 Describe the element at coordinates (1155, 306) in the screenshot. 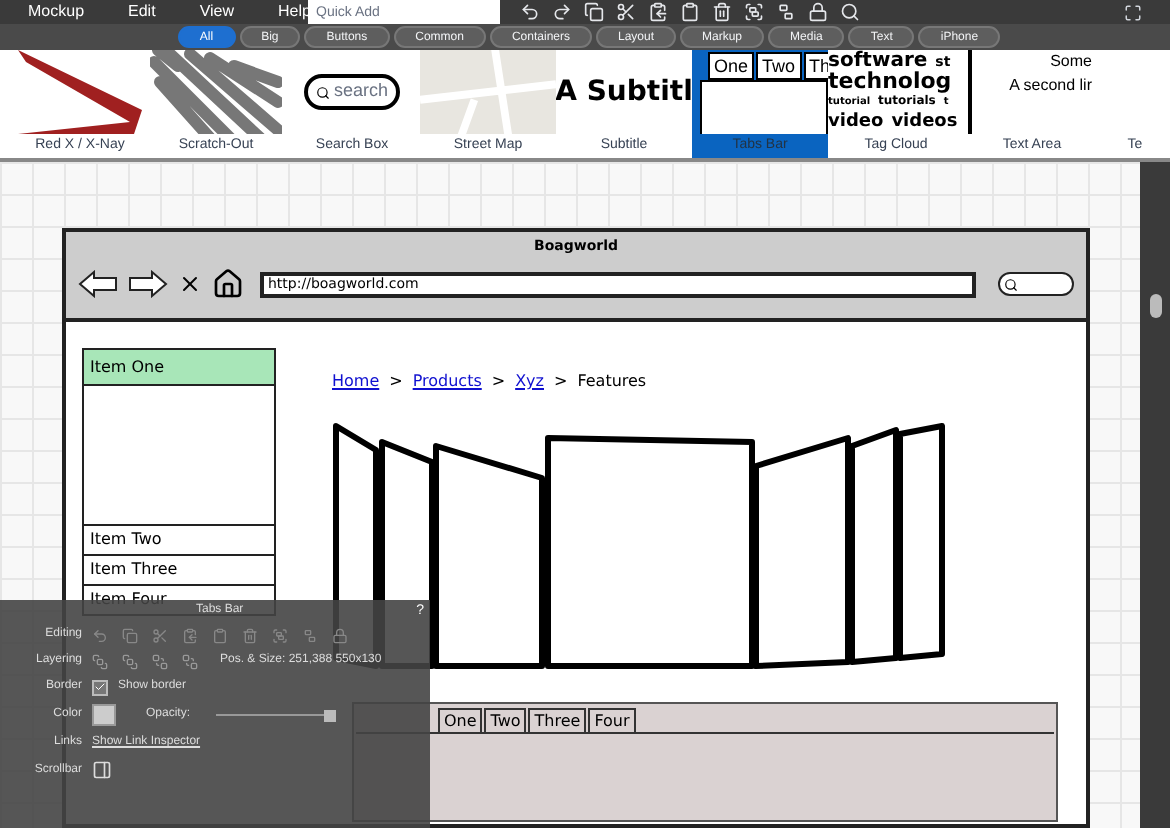

I see `scrollbar-thumb` at that location.